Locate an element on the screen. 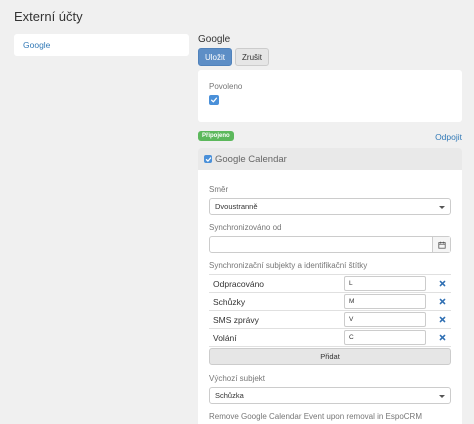 This screenshot has height=424, width=474. calendar-button is located at coordinates (441, 244).